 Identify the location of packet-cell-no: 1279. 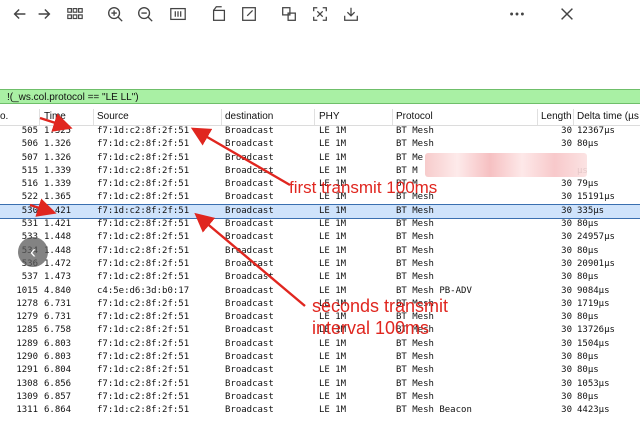
(27, 317).